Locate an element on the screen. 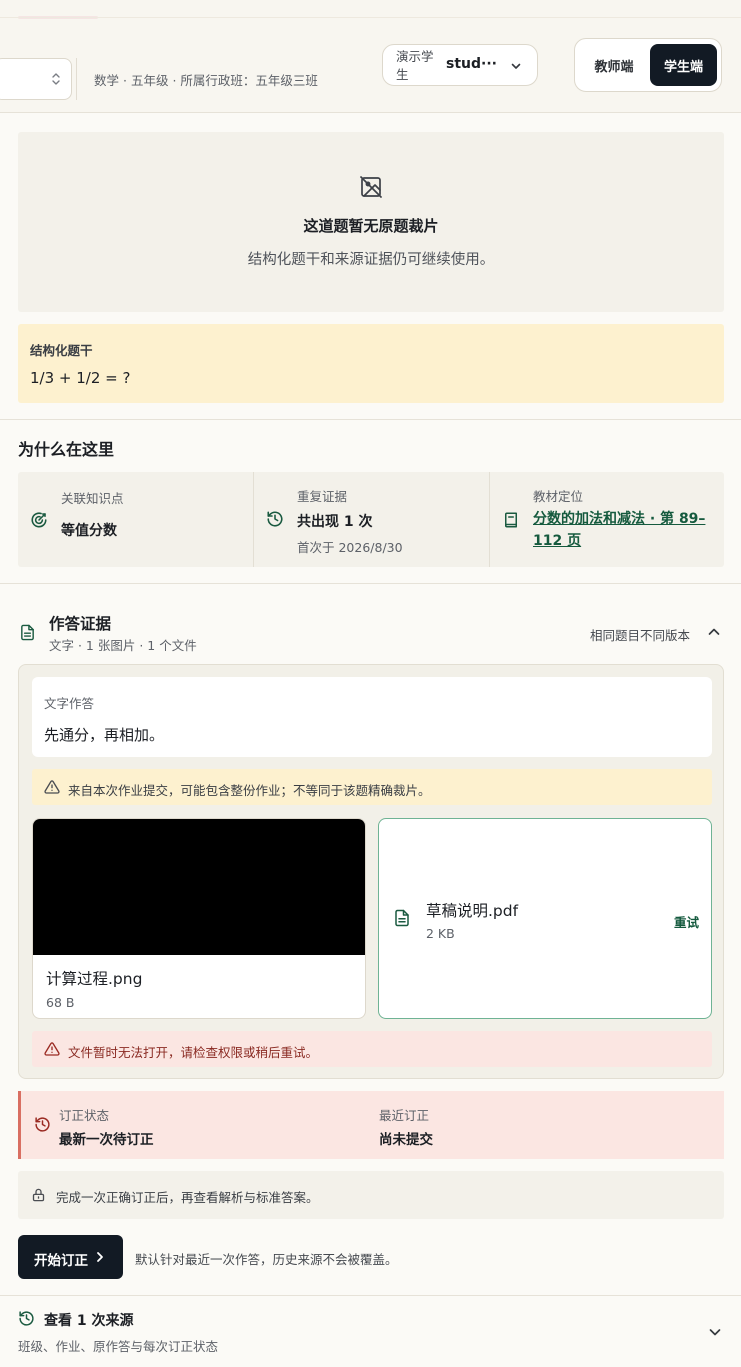  class-meta: 数学 · 五年级 · 所属行政班：五年级三班 is located at coordinates (206, 79).